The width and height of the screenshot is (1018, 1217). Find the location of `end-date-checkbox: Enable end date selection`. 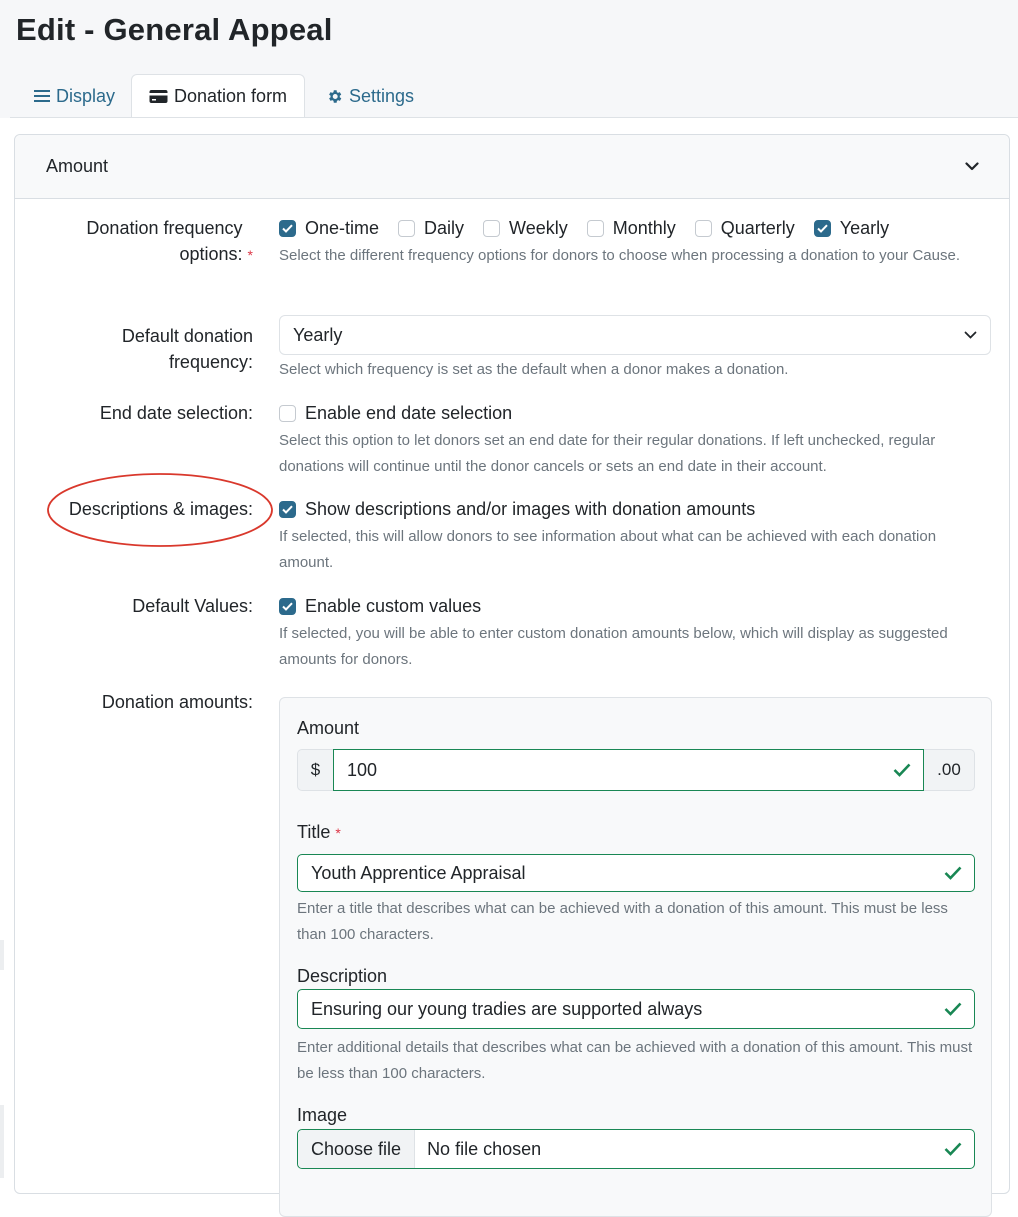

end-date-checkbox: Enable end date selection is located at coordinates (395, 413).